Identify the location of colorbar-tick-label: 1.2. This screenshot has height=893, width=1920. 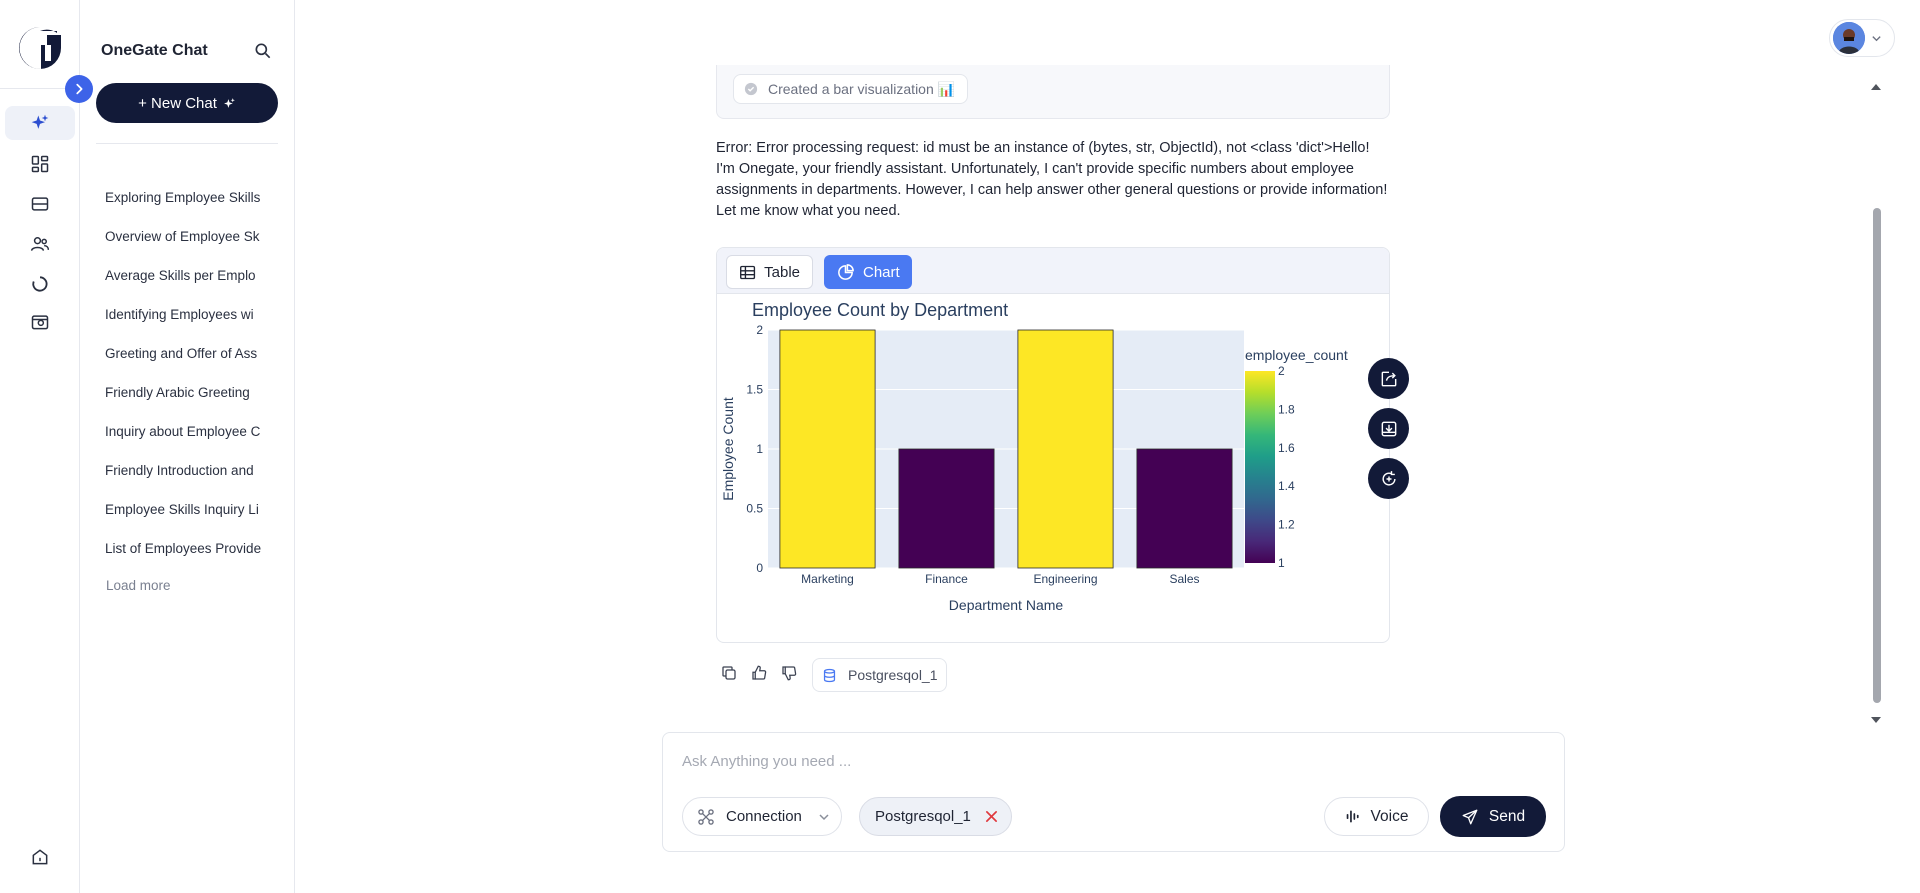
(1286, 525).